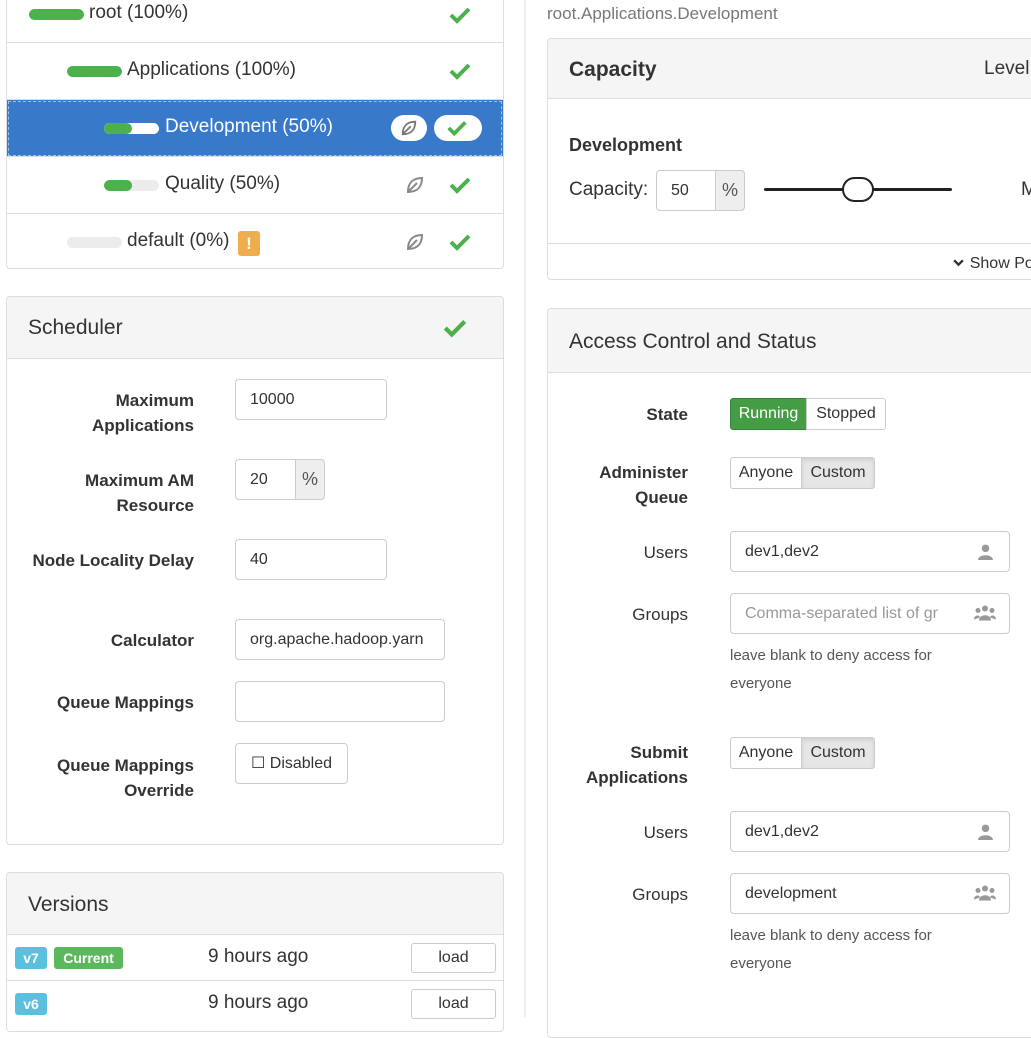 This screenshot has width=1031, height=1038. I want to click on state-running-button: Running, so click(768, 414).